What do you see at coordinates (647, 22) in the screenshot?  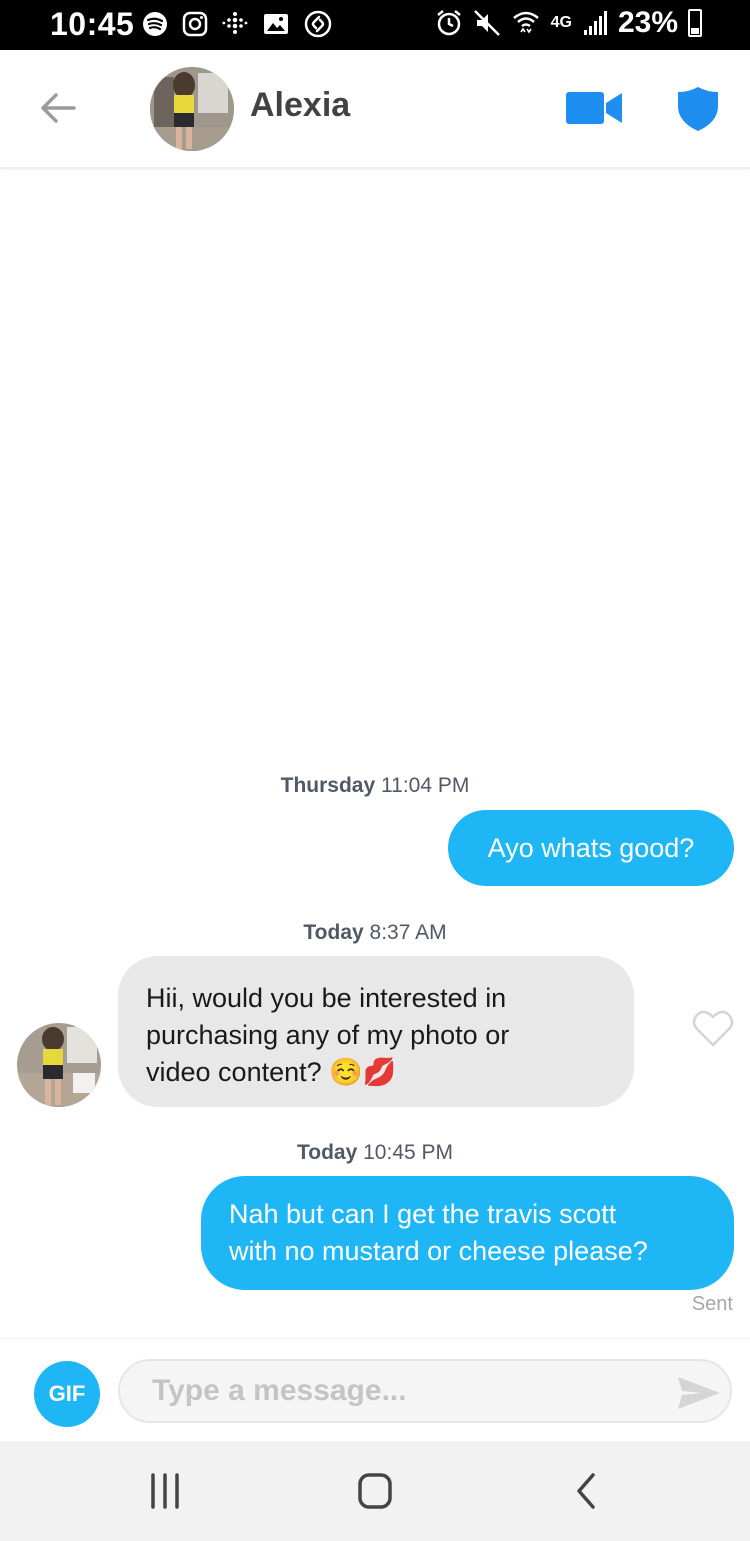 I see `battery-percent: 23%` at bounding box center [647, 22].